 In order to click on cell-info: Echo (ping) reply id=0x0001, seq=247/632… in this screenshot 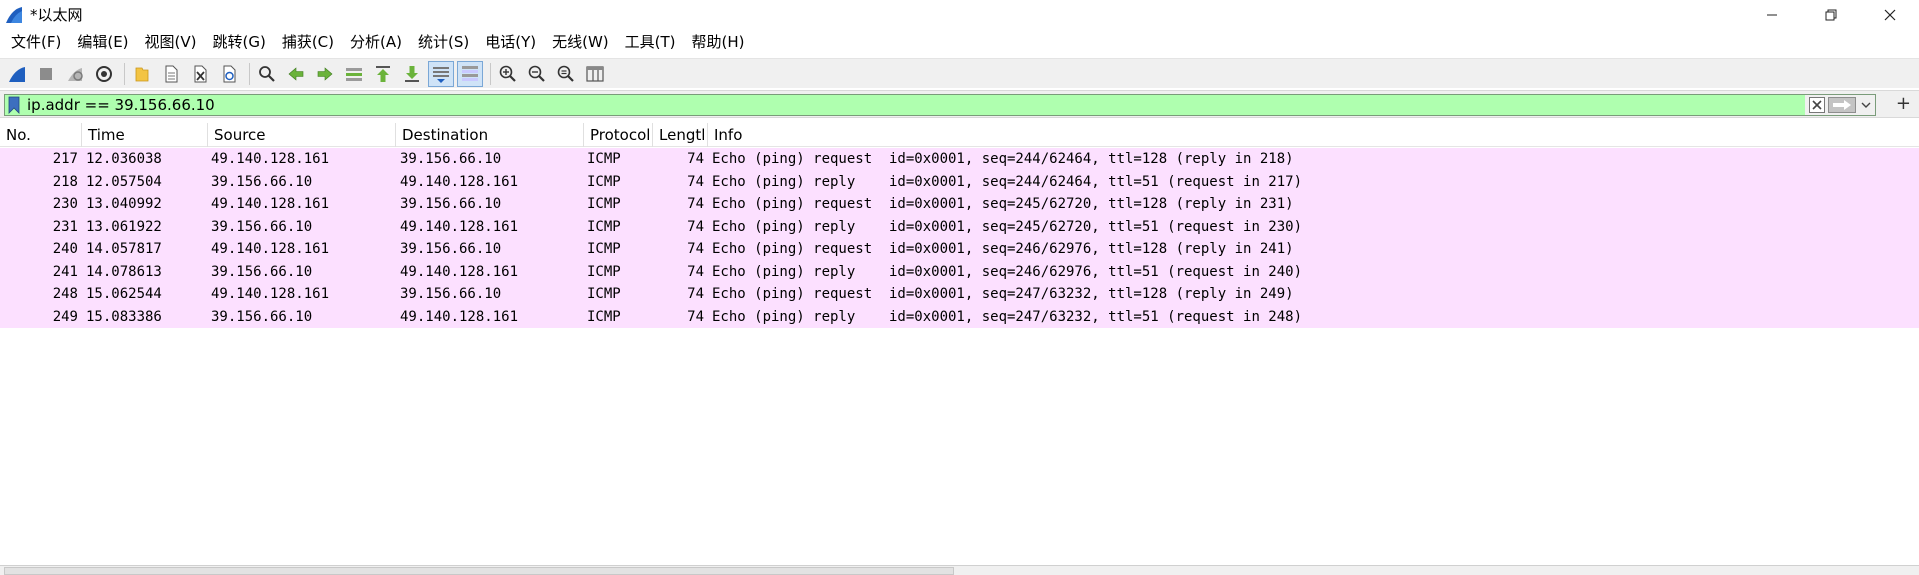, I will do `click(1007, 316)`.